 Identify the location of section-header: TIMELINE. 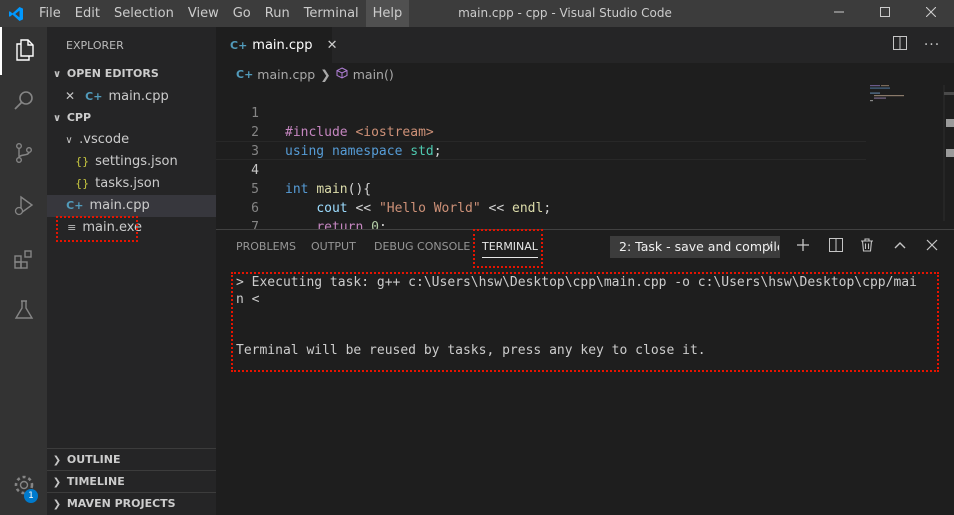
(95, 481).